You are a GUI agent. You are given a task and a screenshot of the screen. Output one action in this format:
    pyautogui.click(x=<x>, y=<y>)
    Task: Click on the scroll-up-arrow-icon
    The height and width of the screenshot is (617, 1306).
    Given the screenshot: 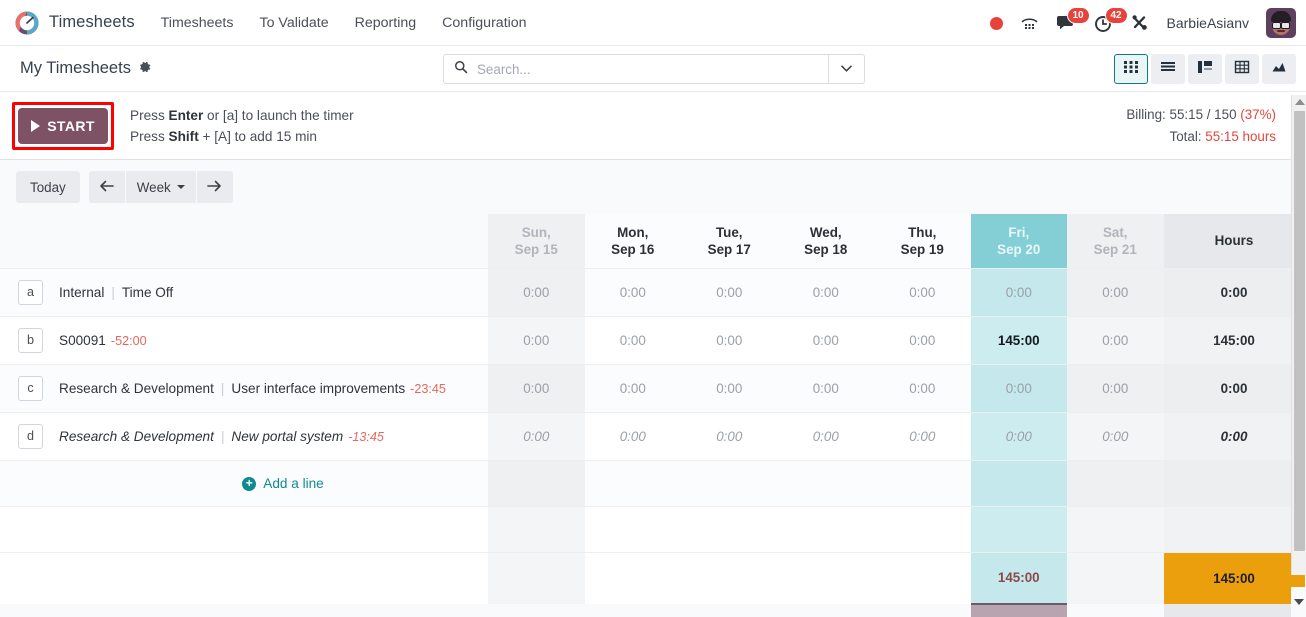 What is the action you would take?
    pyautogui.click(x=1300, y=102)
    